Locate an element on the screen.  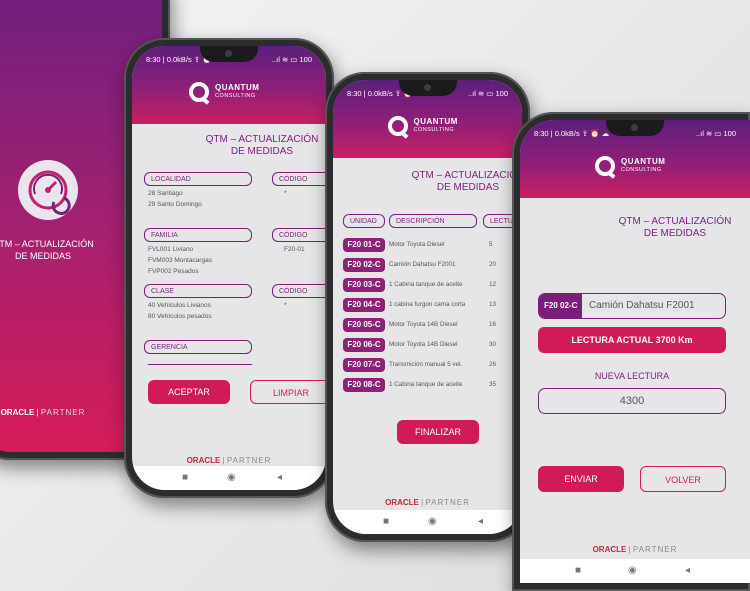
unit-badge: F20 07-C is located at coordinates (364, 365).